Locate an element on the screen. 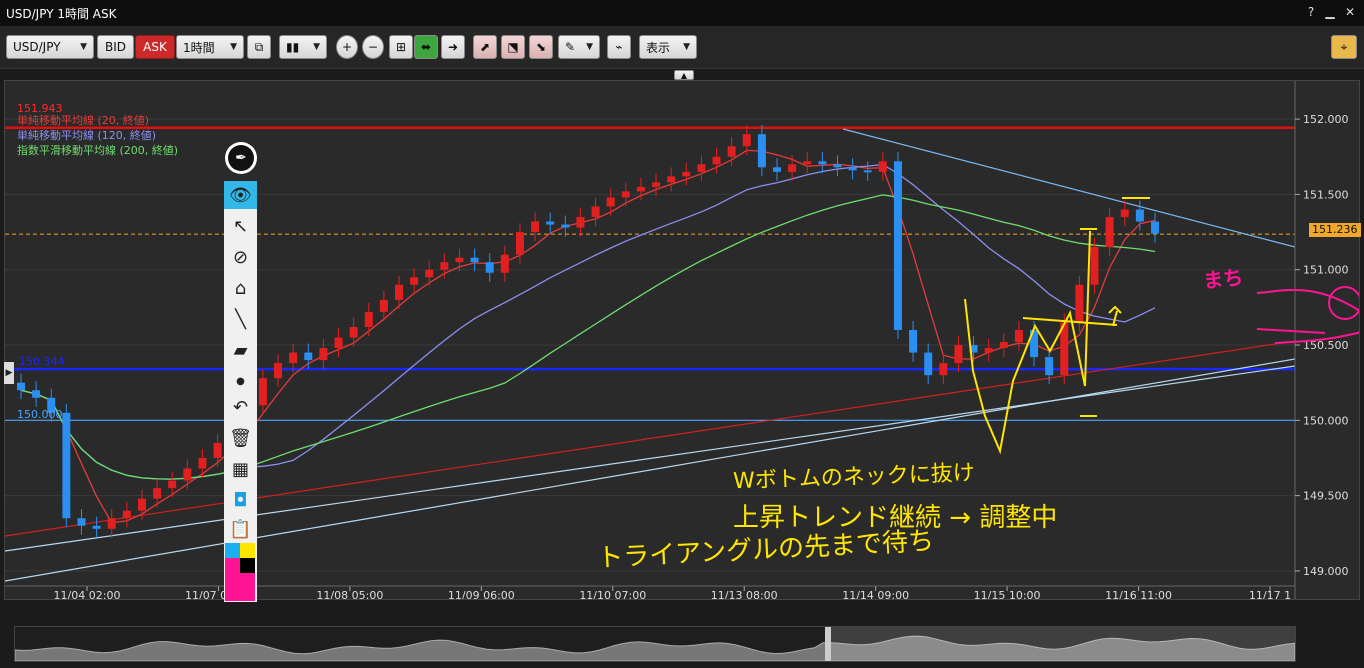 The image size is (1364, 668). drawing-tools-select: ✎ ▼ is located at coordinates (579, 47).